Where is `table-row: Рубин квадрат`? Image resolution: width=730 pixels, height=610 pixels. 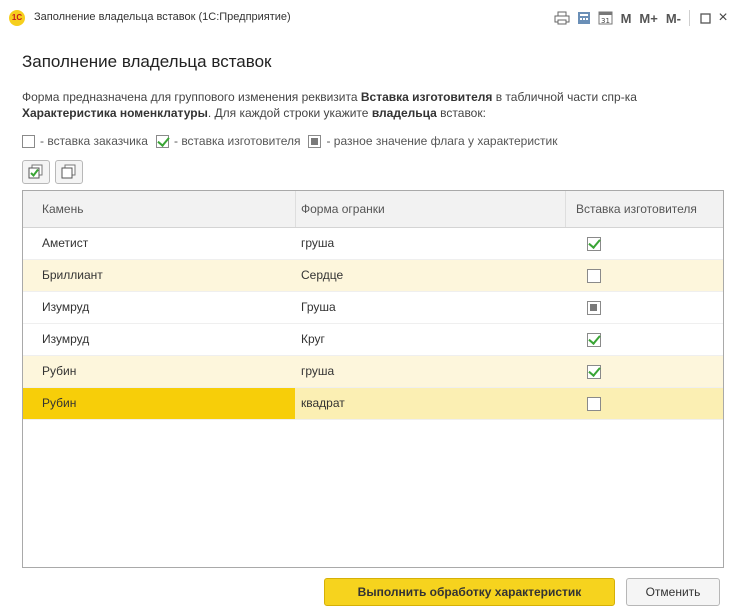 table-row: Рубин квадрат is located at coordinates (373, 404).